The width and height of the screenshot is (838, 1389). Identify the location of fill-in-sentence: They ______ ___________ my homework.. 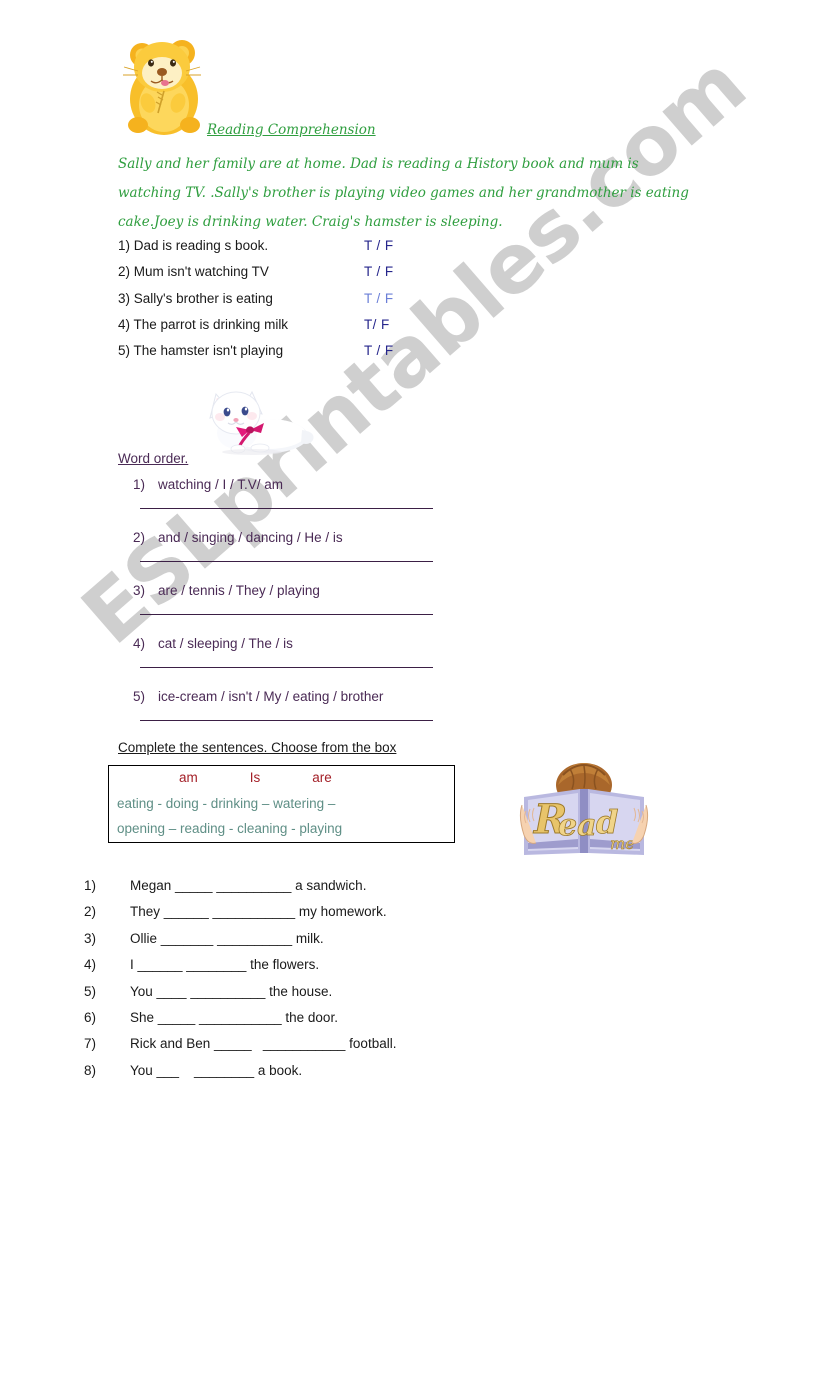
(258, 911).